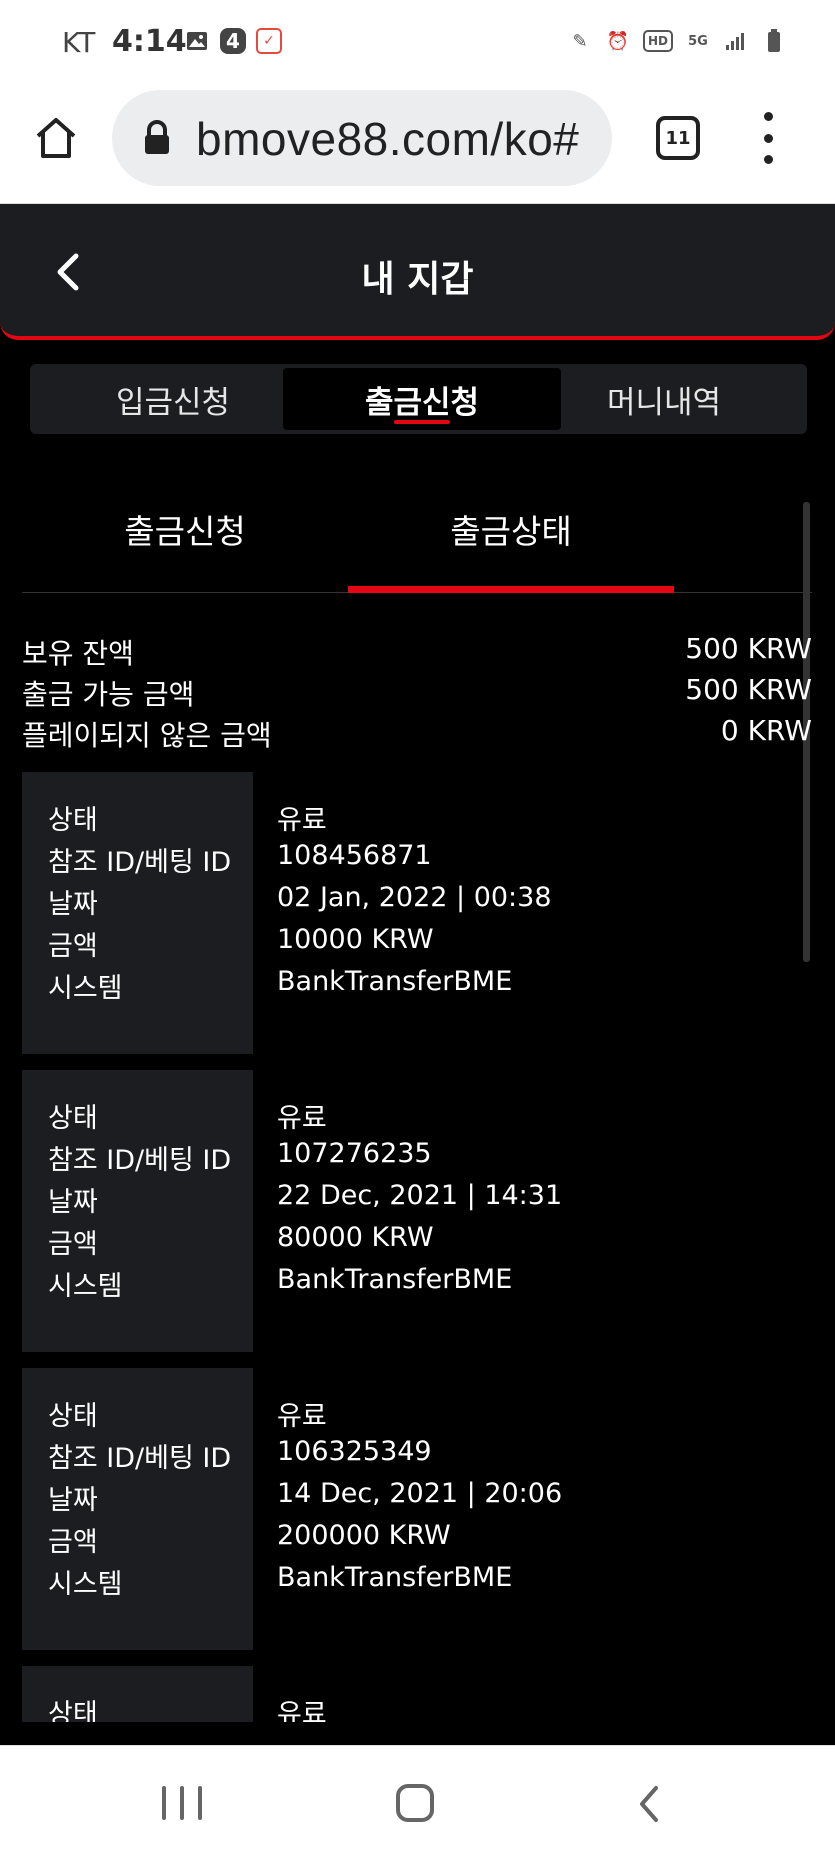  What do you see at coordinates (420, 1493) in the screenshot?
I see `date-value: 14 Dec, 2021 | 20:06` at bounding box center [420, 1493].